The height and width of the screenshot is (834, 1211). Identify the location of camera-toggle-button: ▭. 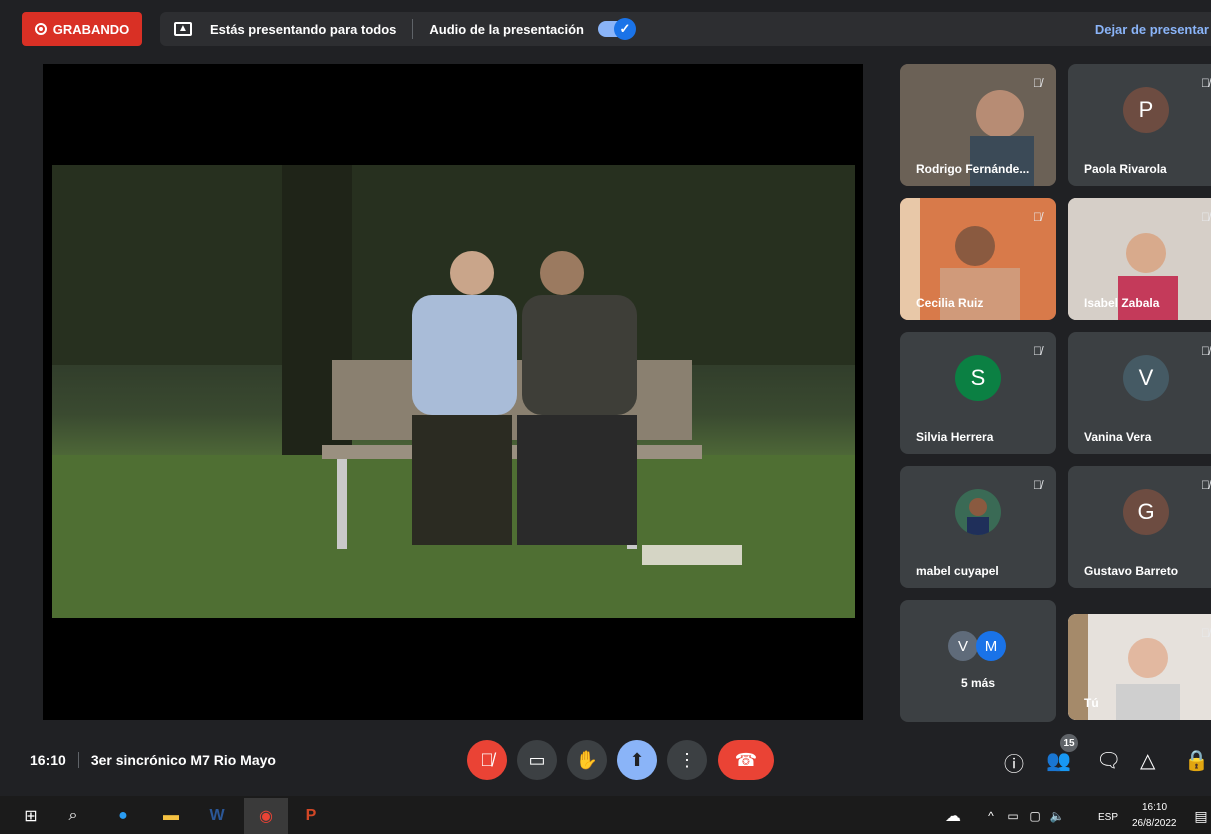
(537, 760).